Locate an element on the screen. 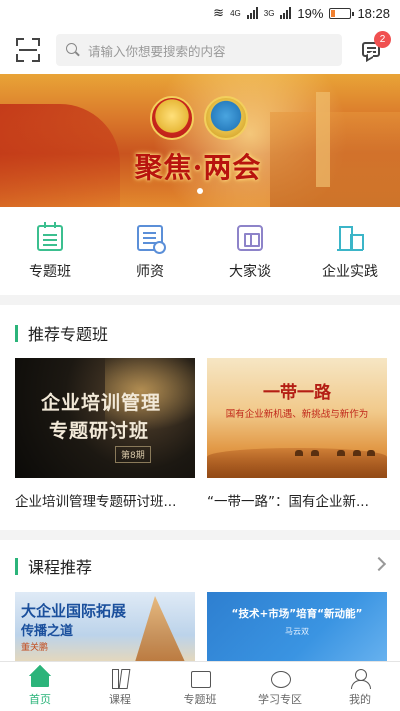 This screenshot has width=400, height=711. wifi-icon: ≋ is located at coordinates (219, 12).